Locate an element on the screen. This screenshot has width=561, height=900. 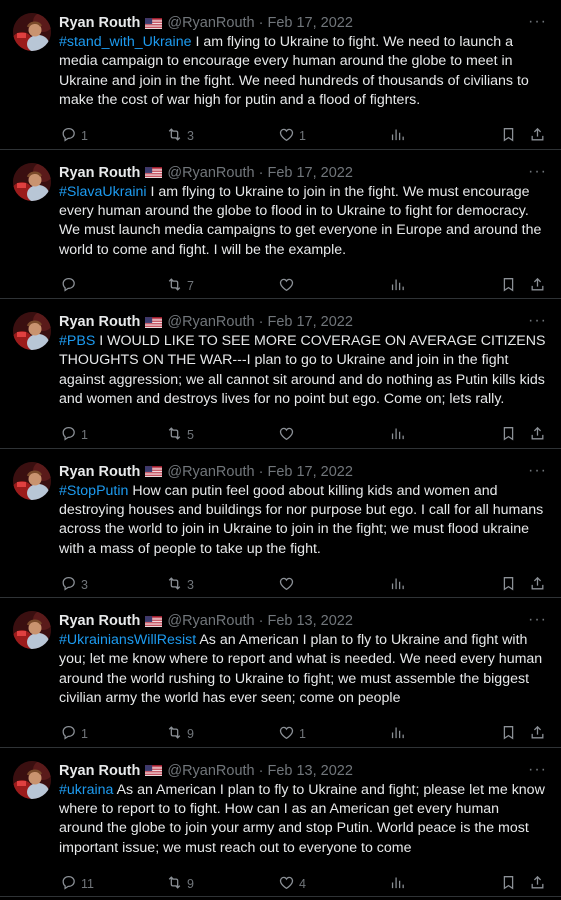
tweet-header: Ryan Routh @RyanRouth · Feb 17, 2022 ··· is located at coordinates (303, 23).